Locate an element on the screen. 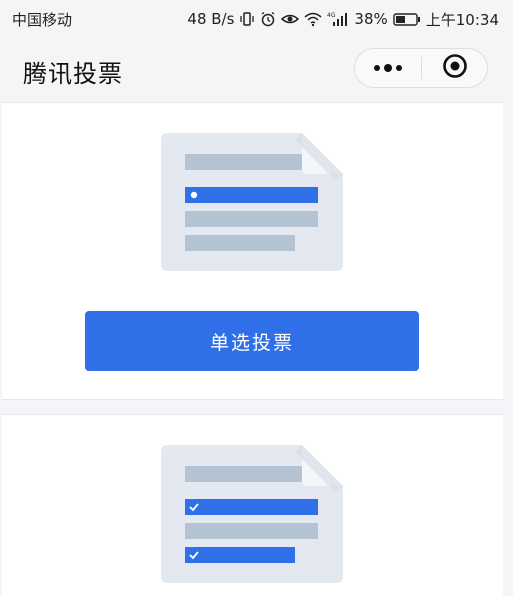 Image resolution: width=513 pixels, height=596 pixels. status-indicators: 48 B/s 4G 38% 上午10:34 is located at coordinates (343, 19).